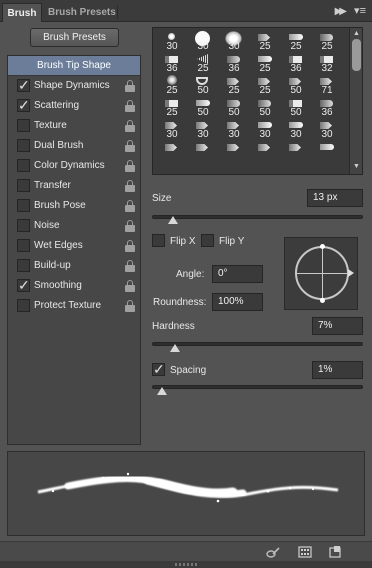  I want to click on roundness-field: 100%, so click(237, 302).